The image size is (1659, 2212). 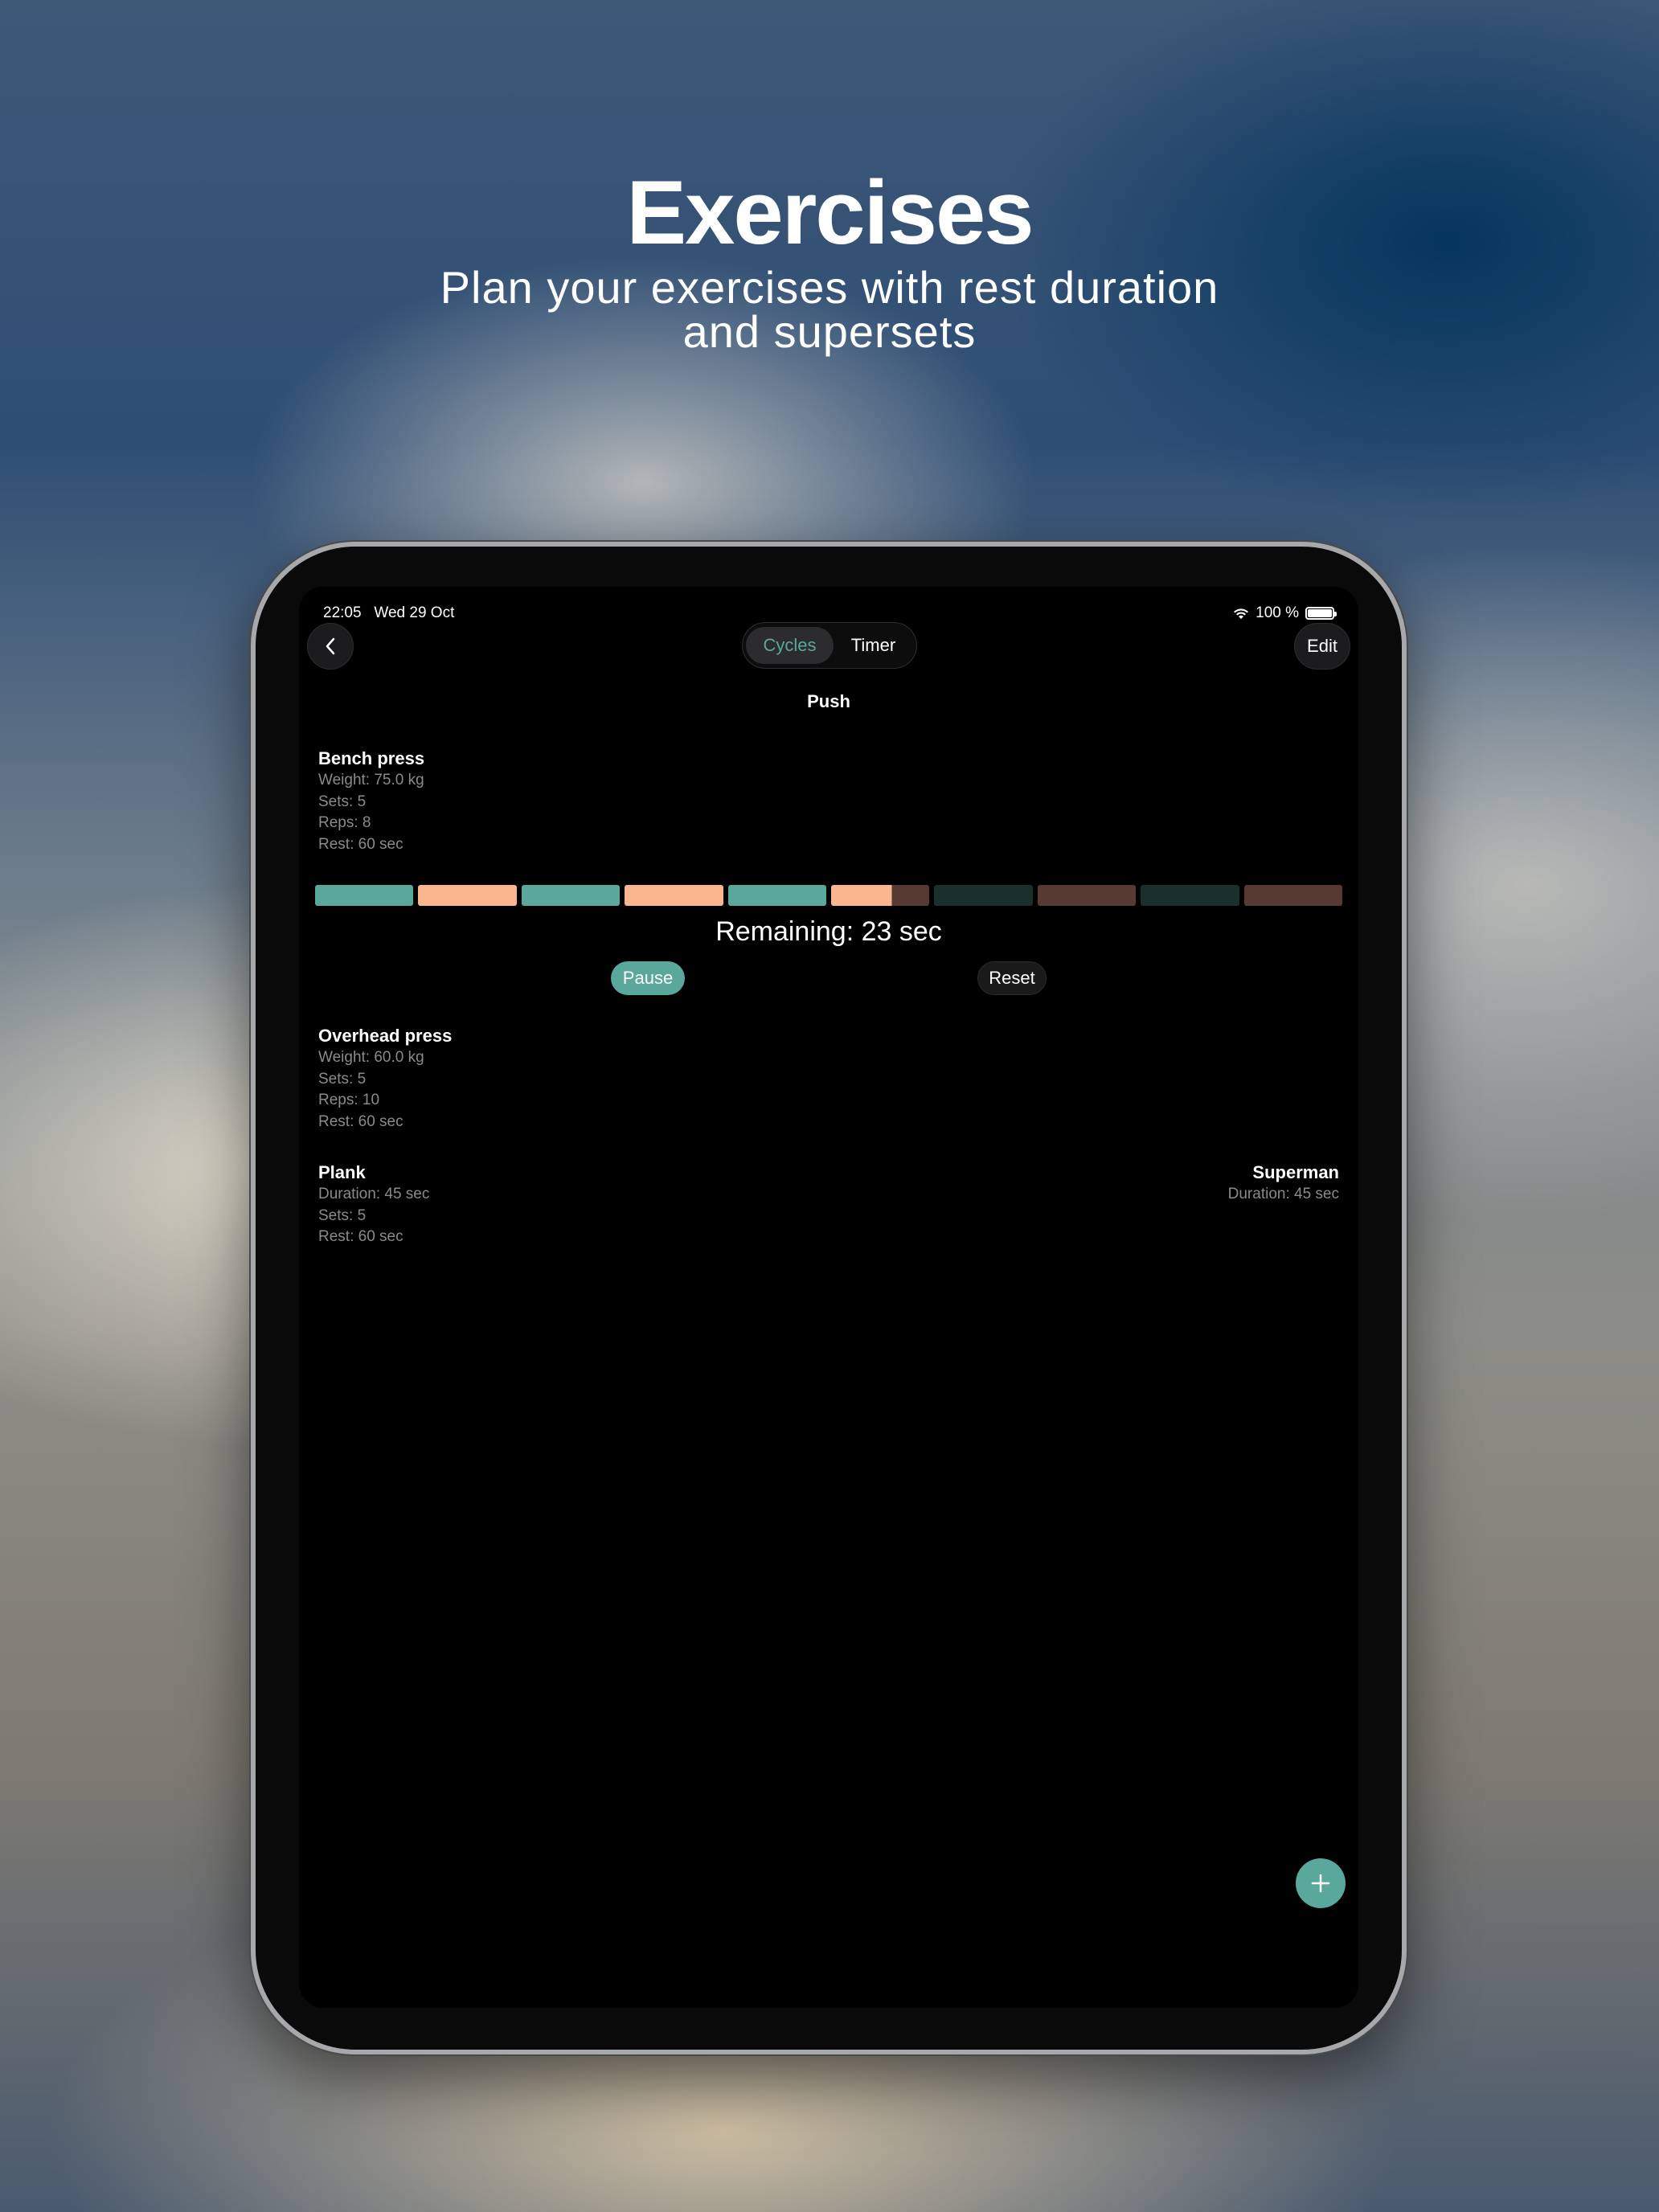 I want to click on tab-cycles: Cycles, so click(x=790, y=645).